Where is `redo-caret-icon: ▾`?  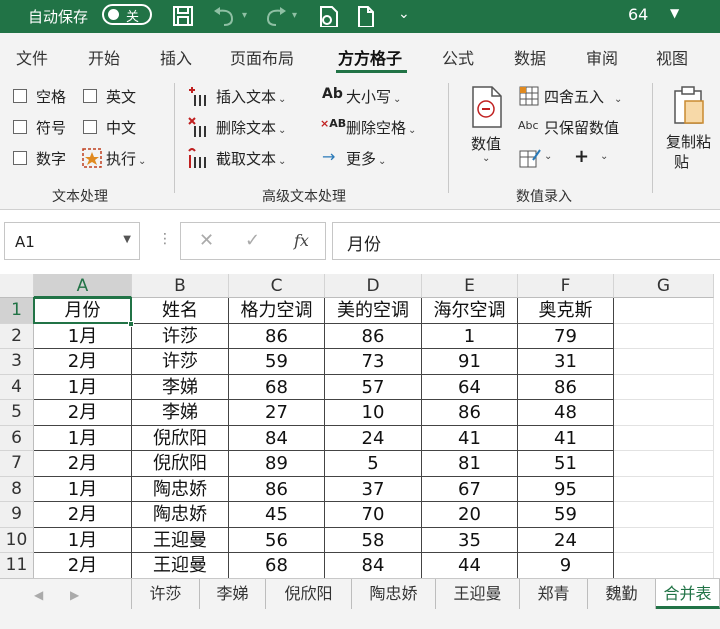 redo-caret-icon: ▾ is located at coordinates (294, 21).